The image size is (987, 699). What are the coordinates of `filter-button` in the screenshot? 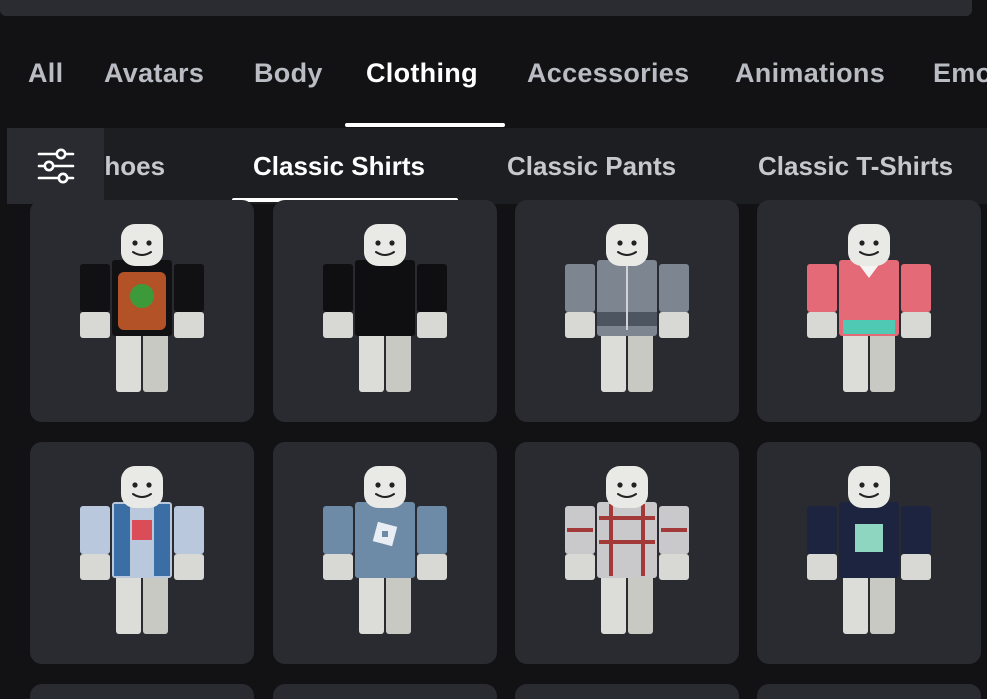 It's located at (55, 166).